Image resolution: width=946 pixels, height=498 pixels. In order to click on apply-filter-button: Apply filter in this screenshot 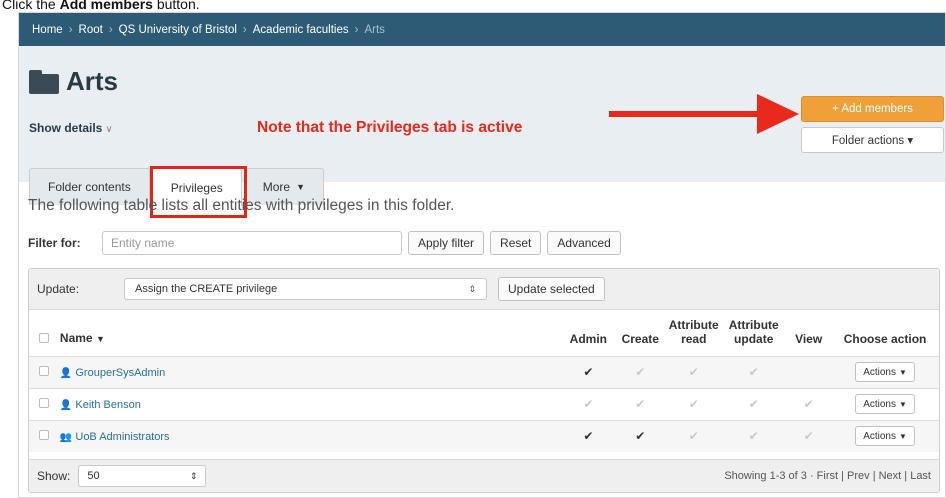, I will do `click(446, 243)`.